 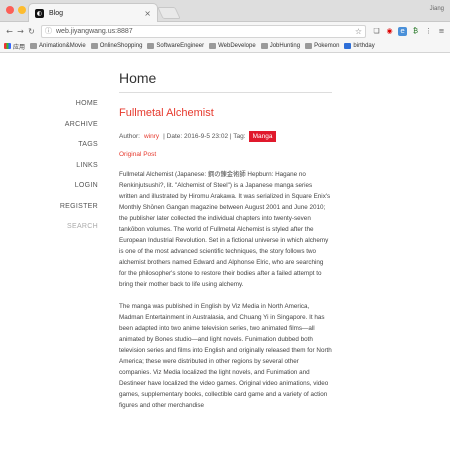 What do you see at coordinates (9, 31) in the screenshot?
I see `back-icon: ←` at bounding box center [9, 31].